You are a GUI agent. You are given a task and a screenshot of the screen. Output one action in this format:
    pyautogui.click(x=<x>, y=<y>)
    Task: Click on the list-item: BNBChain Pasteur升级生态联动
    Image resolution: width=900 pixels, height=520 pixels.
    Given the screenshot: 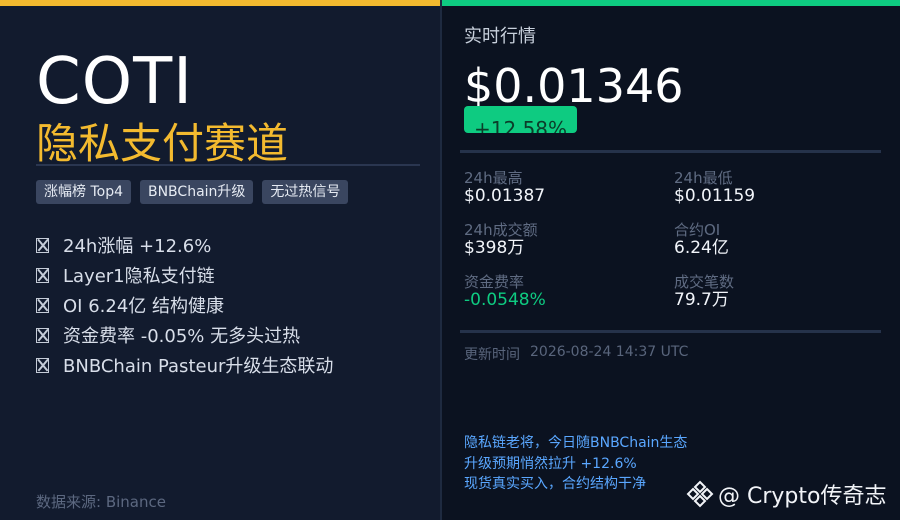 What is the action you would take?
    pyautogui.click(x=184, y=365)
    